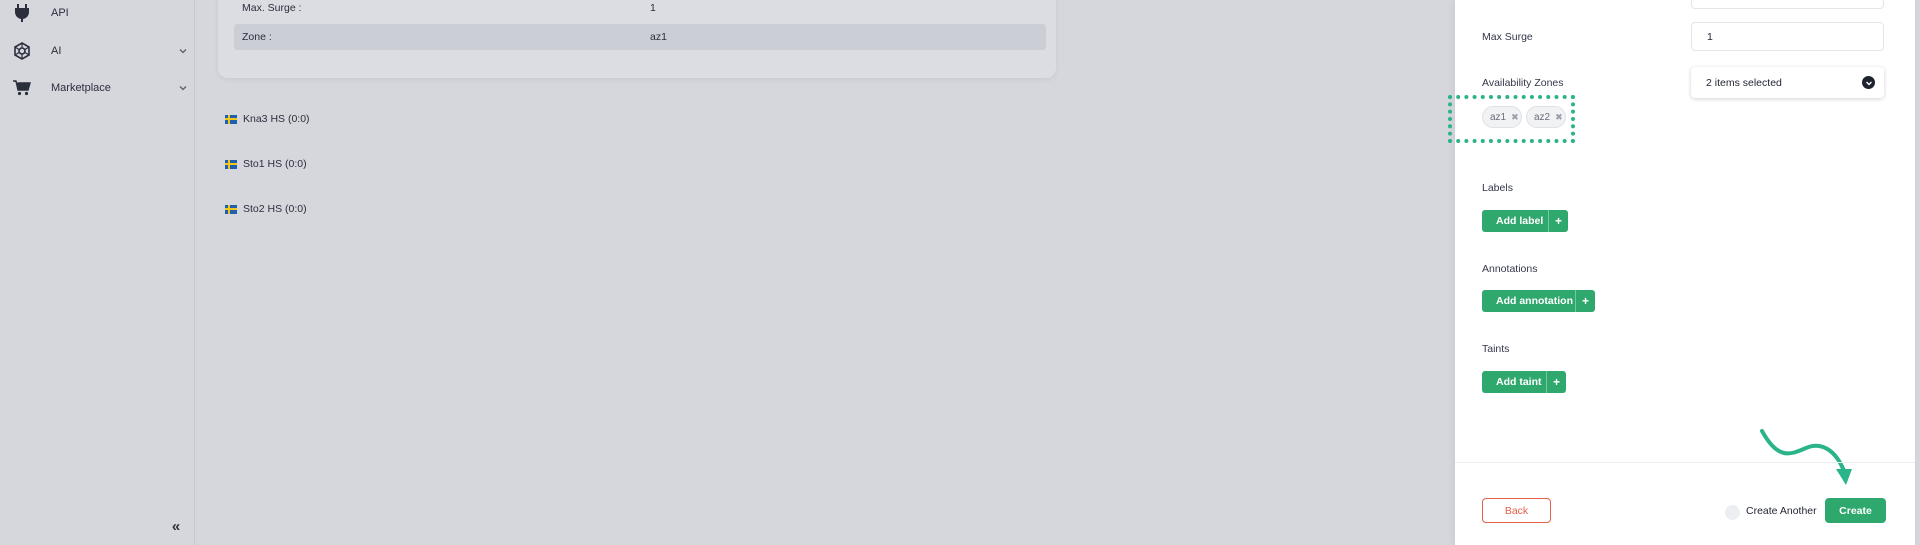 This screenshot has width=1920, height=545. I want to click on add-label-button: Add label +, so click(1525, 221).